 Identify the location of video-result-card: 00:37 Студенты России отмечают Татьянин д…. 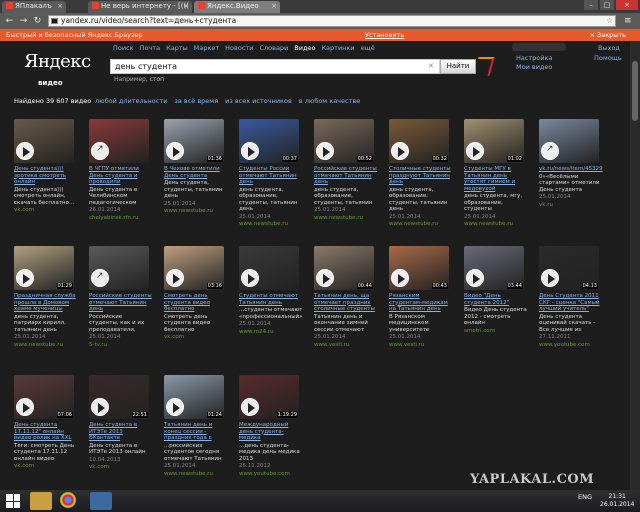
(271, 173).